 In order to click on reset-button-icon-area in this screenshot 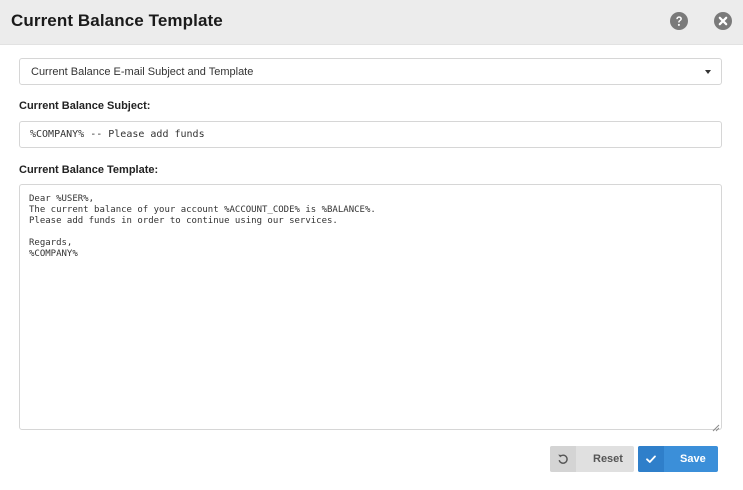, I will do `click(563, 459)`.